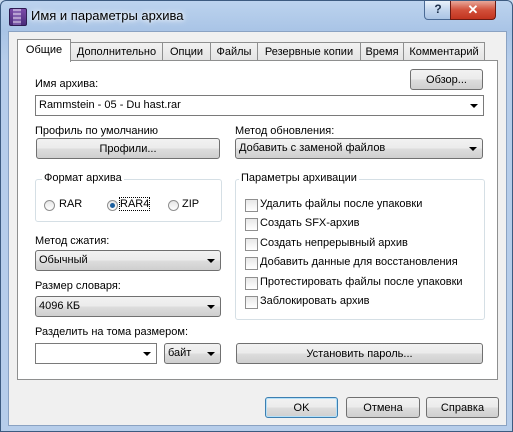 The width and height of the screenshot is (513, 432). Describe the element at coordinates (251, 244) in the screenshot. I see `checkbox-solid-archive` at that location.